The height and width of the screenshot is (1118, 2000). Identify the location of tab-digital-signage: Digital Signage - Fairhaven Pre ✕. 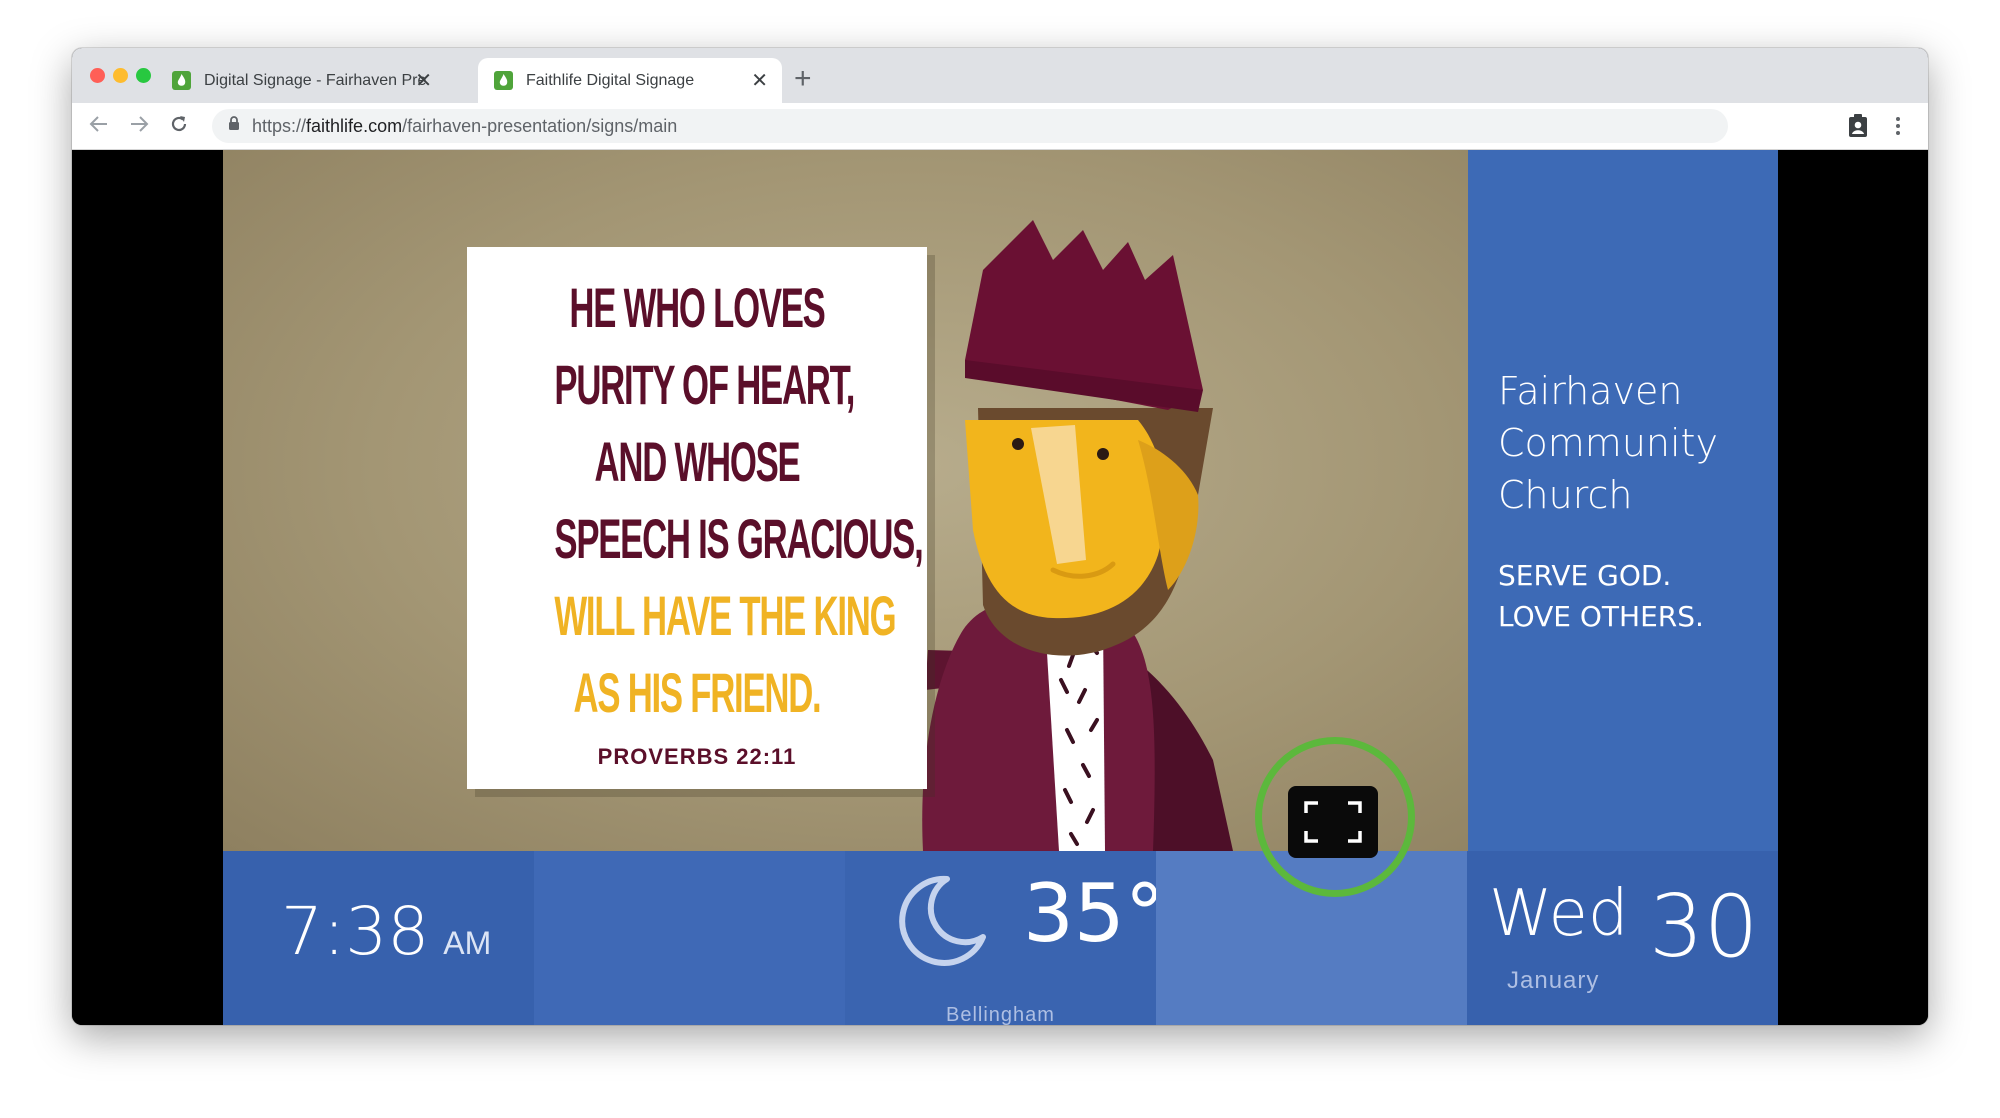
(301, 80).